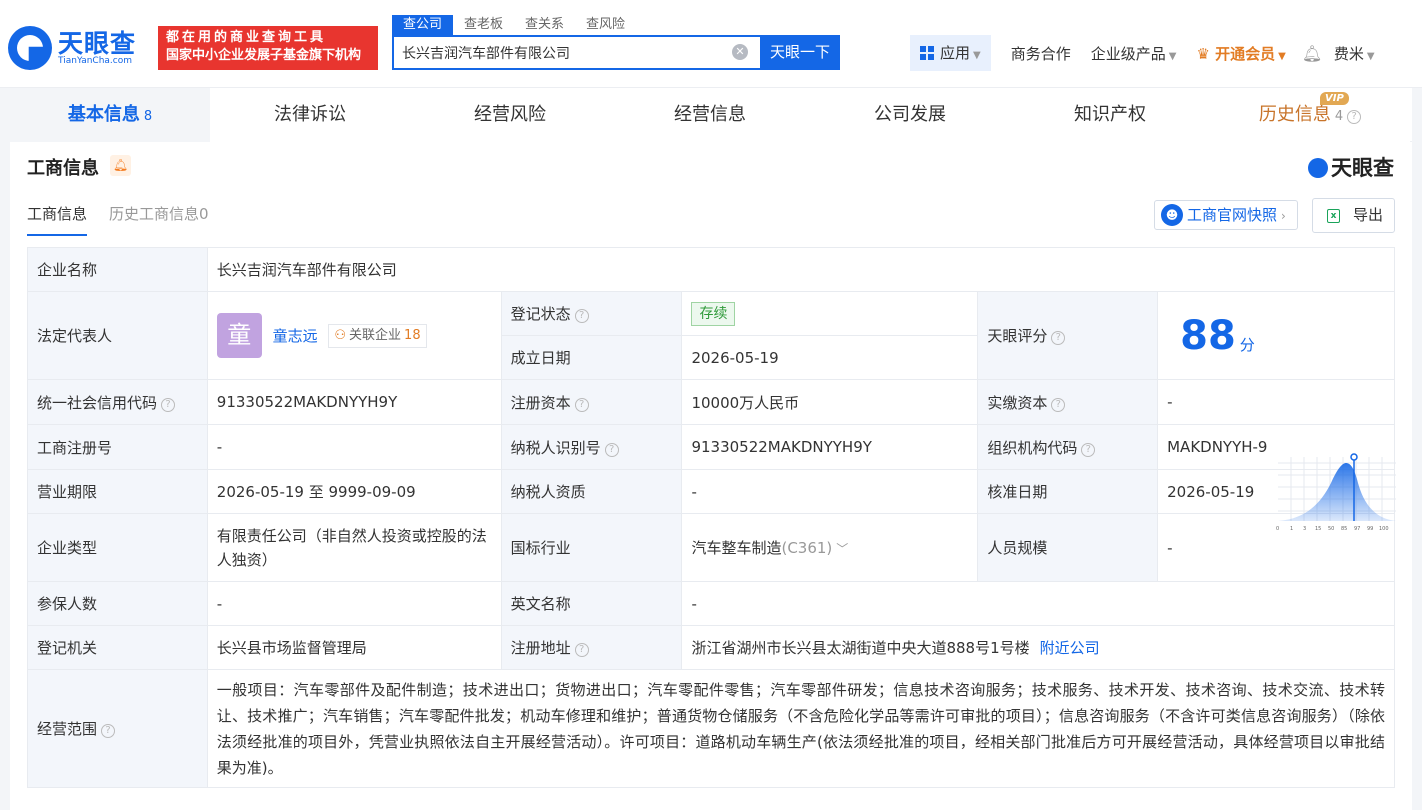  Describe the element at coordinates (1362, 168) in the screenshot. I see `brand-text: 天眼查` at that location.